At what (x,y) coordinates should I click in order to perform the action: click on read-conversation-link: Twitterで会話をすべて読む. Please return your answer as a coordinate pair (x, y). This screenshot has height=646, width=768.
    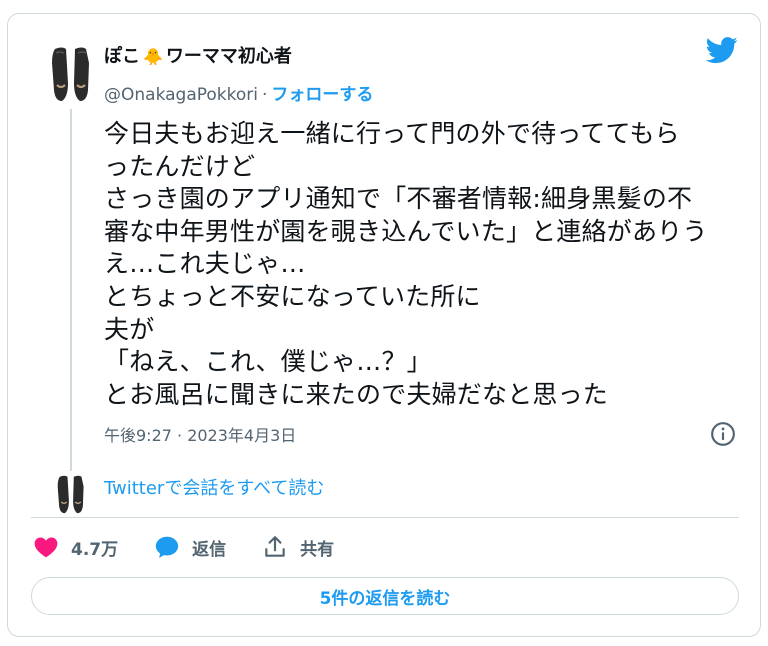
    Looking at the image, I should click on (214, 487).